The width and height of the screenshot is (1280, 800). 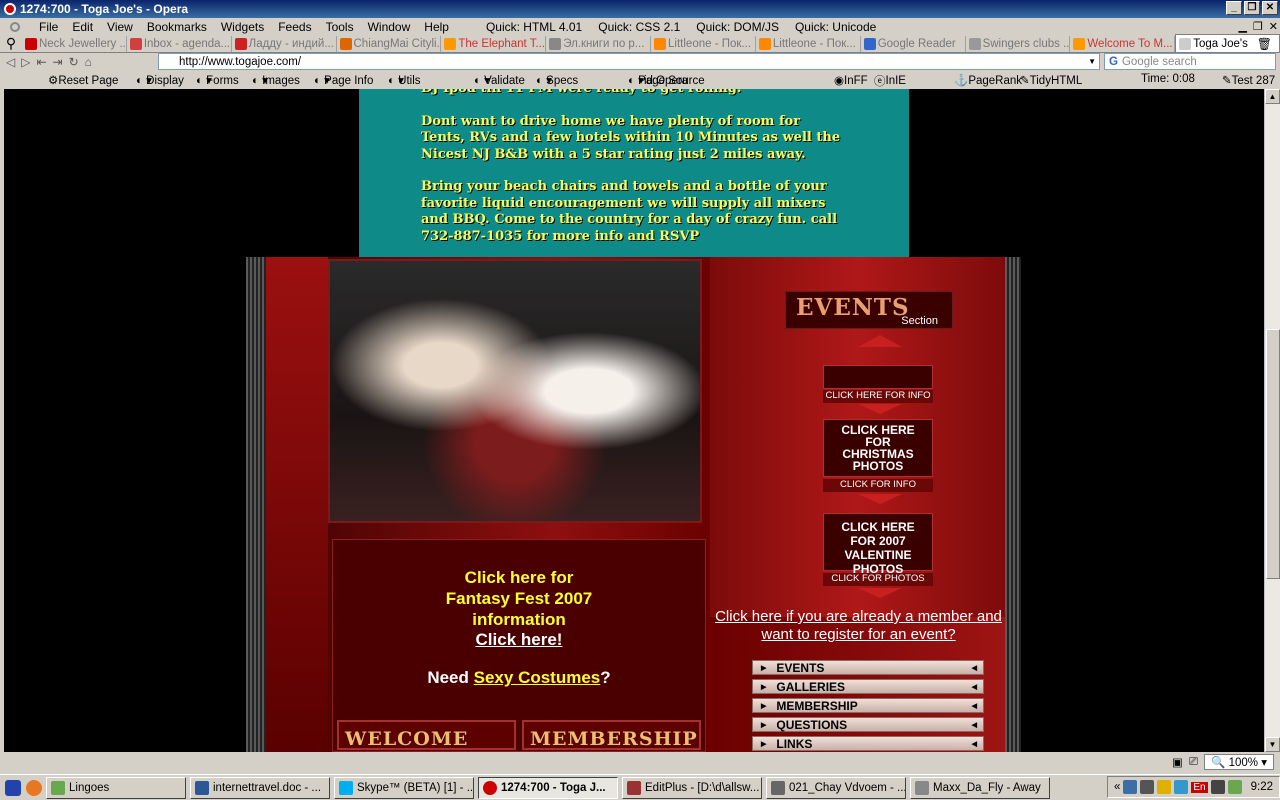 I want to click on app-tray-icon, so click(x=1217, y=787).